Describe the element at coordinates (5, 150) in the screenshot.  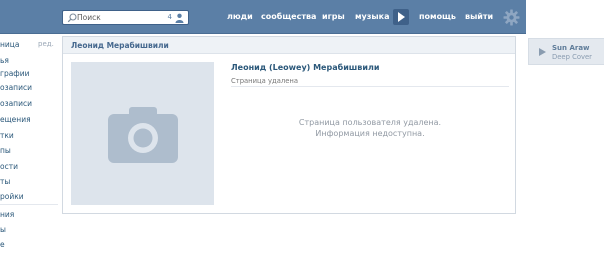
I see `menu-item-groups: пы` at that location.